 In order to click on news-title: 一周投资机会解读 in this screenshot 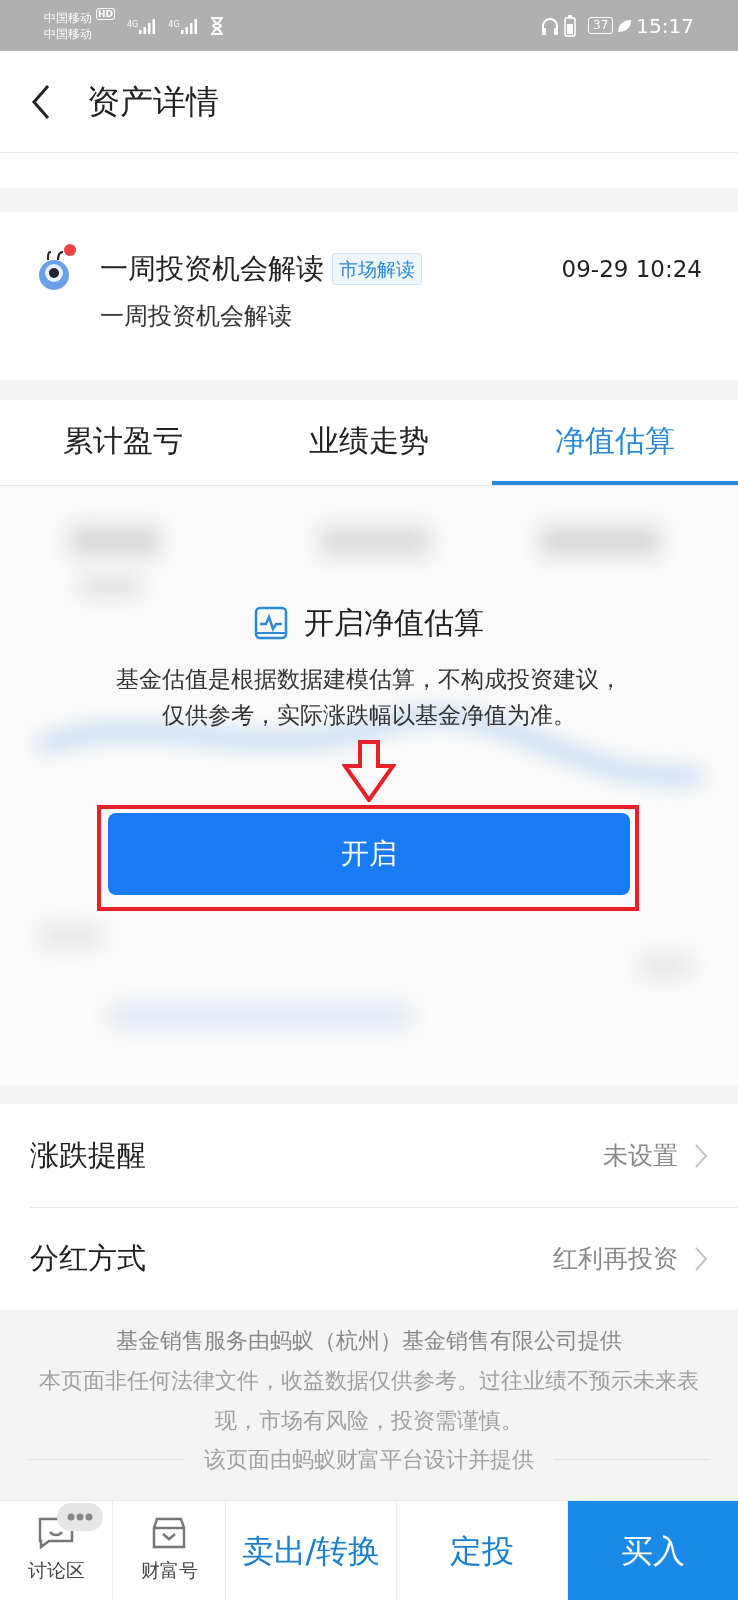, I will do `click(212, 269)`.